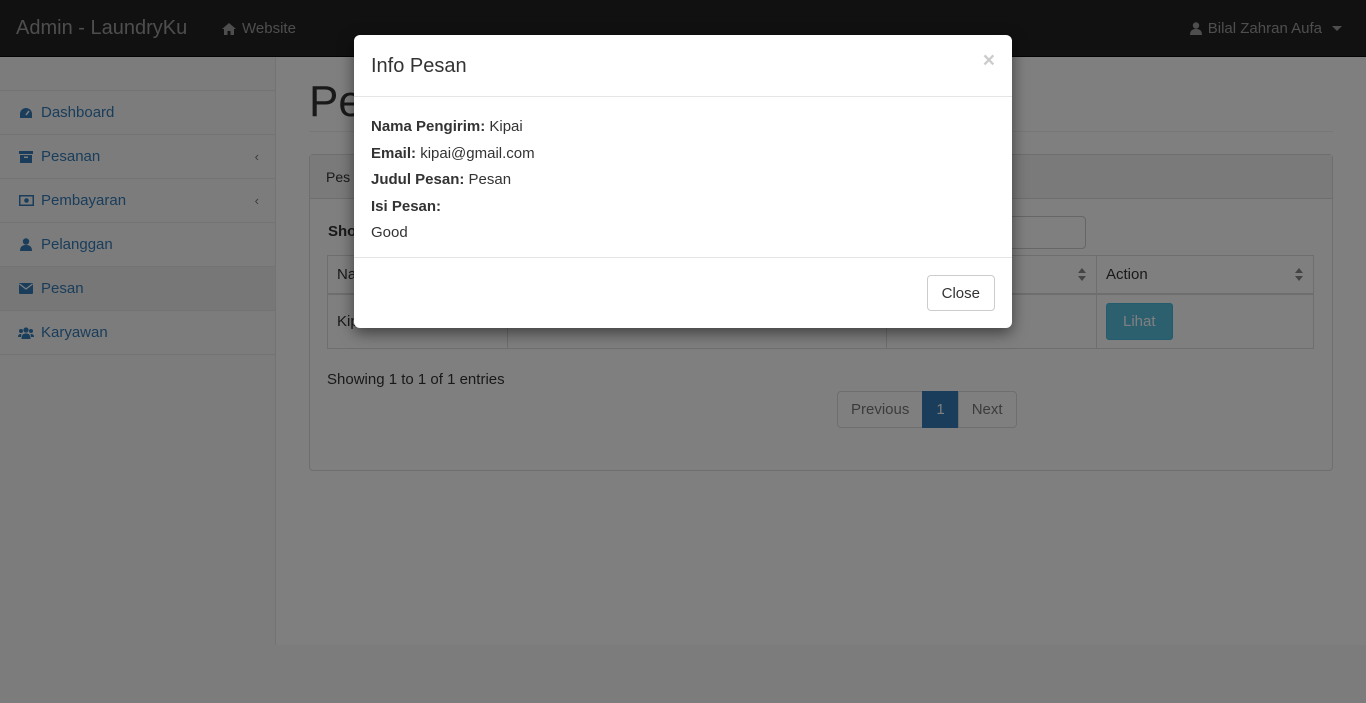 The image size is (1366, 703). What do you see at coordinates (683, 293) in the screenshot?
I see `modal-footer: Close` at bounding box center [683, 293].